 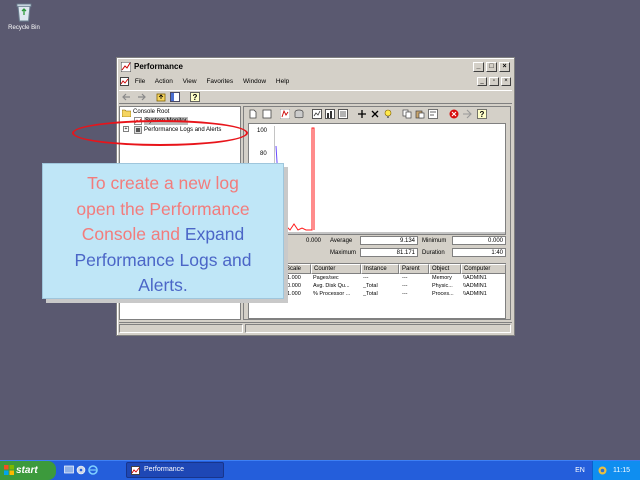 I want to click on view-histogram-icon, so click(x=330, y=114).